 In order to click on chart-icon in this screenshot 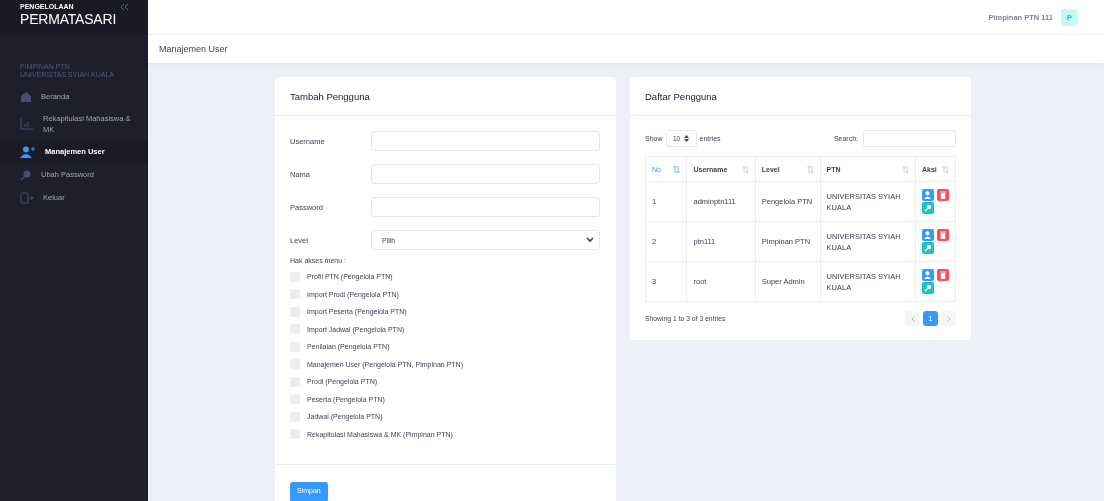, I will do `click(27, 124)`.